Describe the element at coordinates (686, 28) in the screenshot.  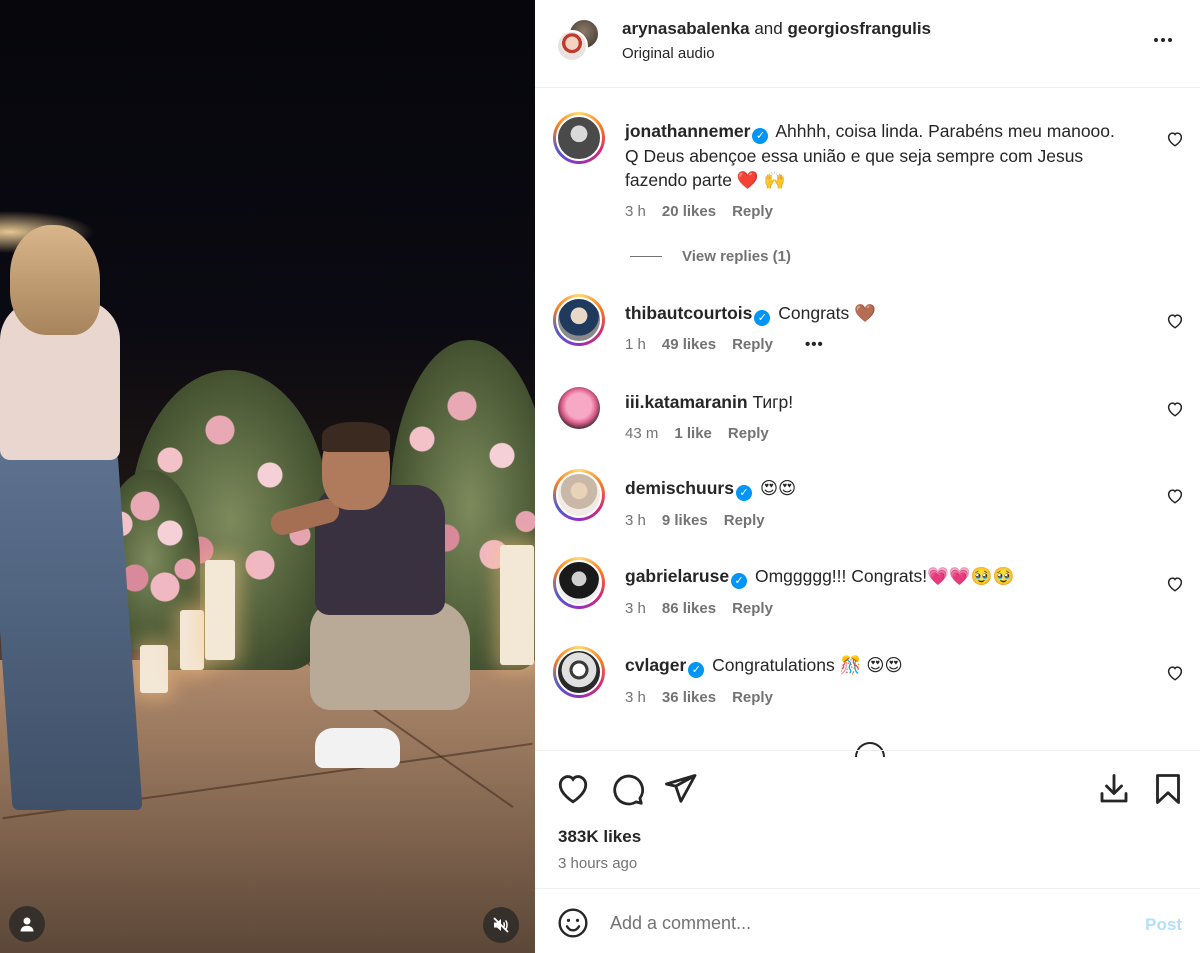
I see `username-link: arynasabalenka` at that location.